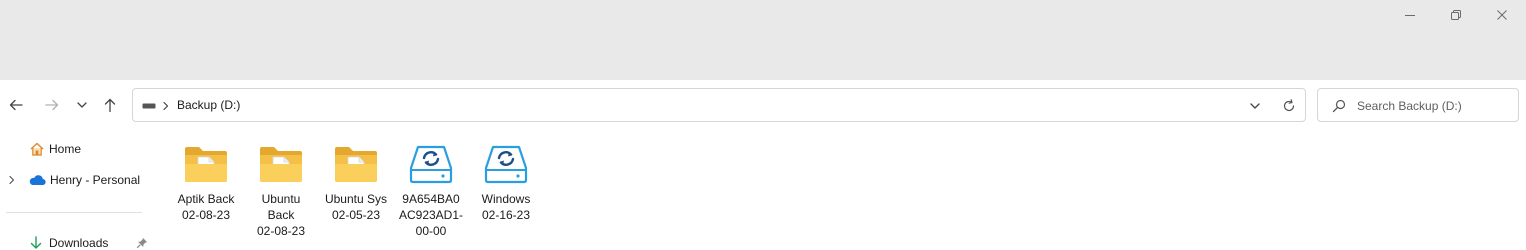 The image size is (1526, 250). I want to click on file-item-windows: Windows 02-16-23, so click(506, 182).